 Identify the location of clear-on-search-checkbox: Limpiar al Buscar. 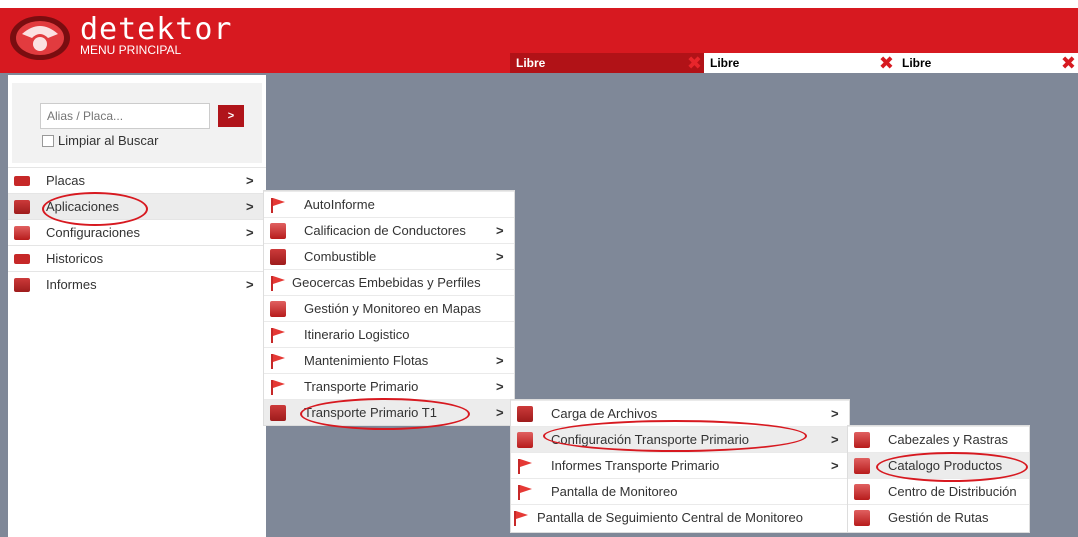
(100, 140).